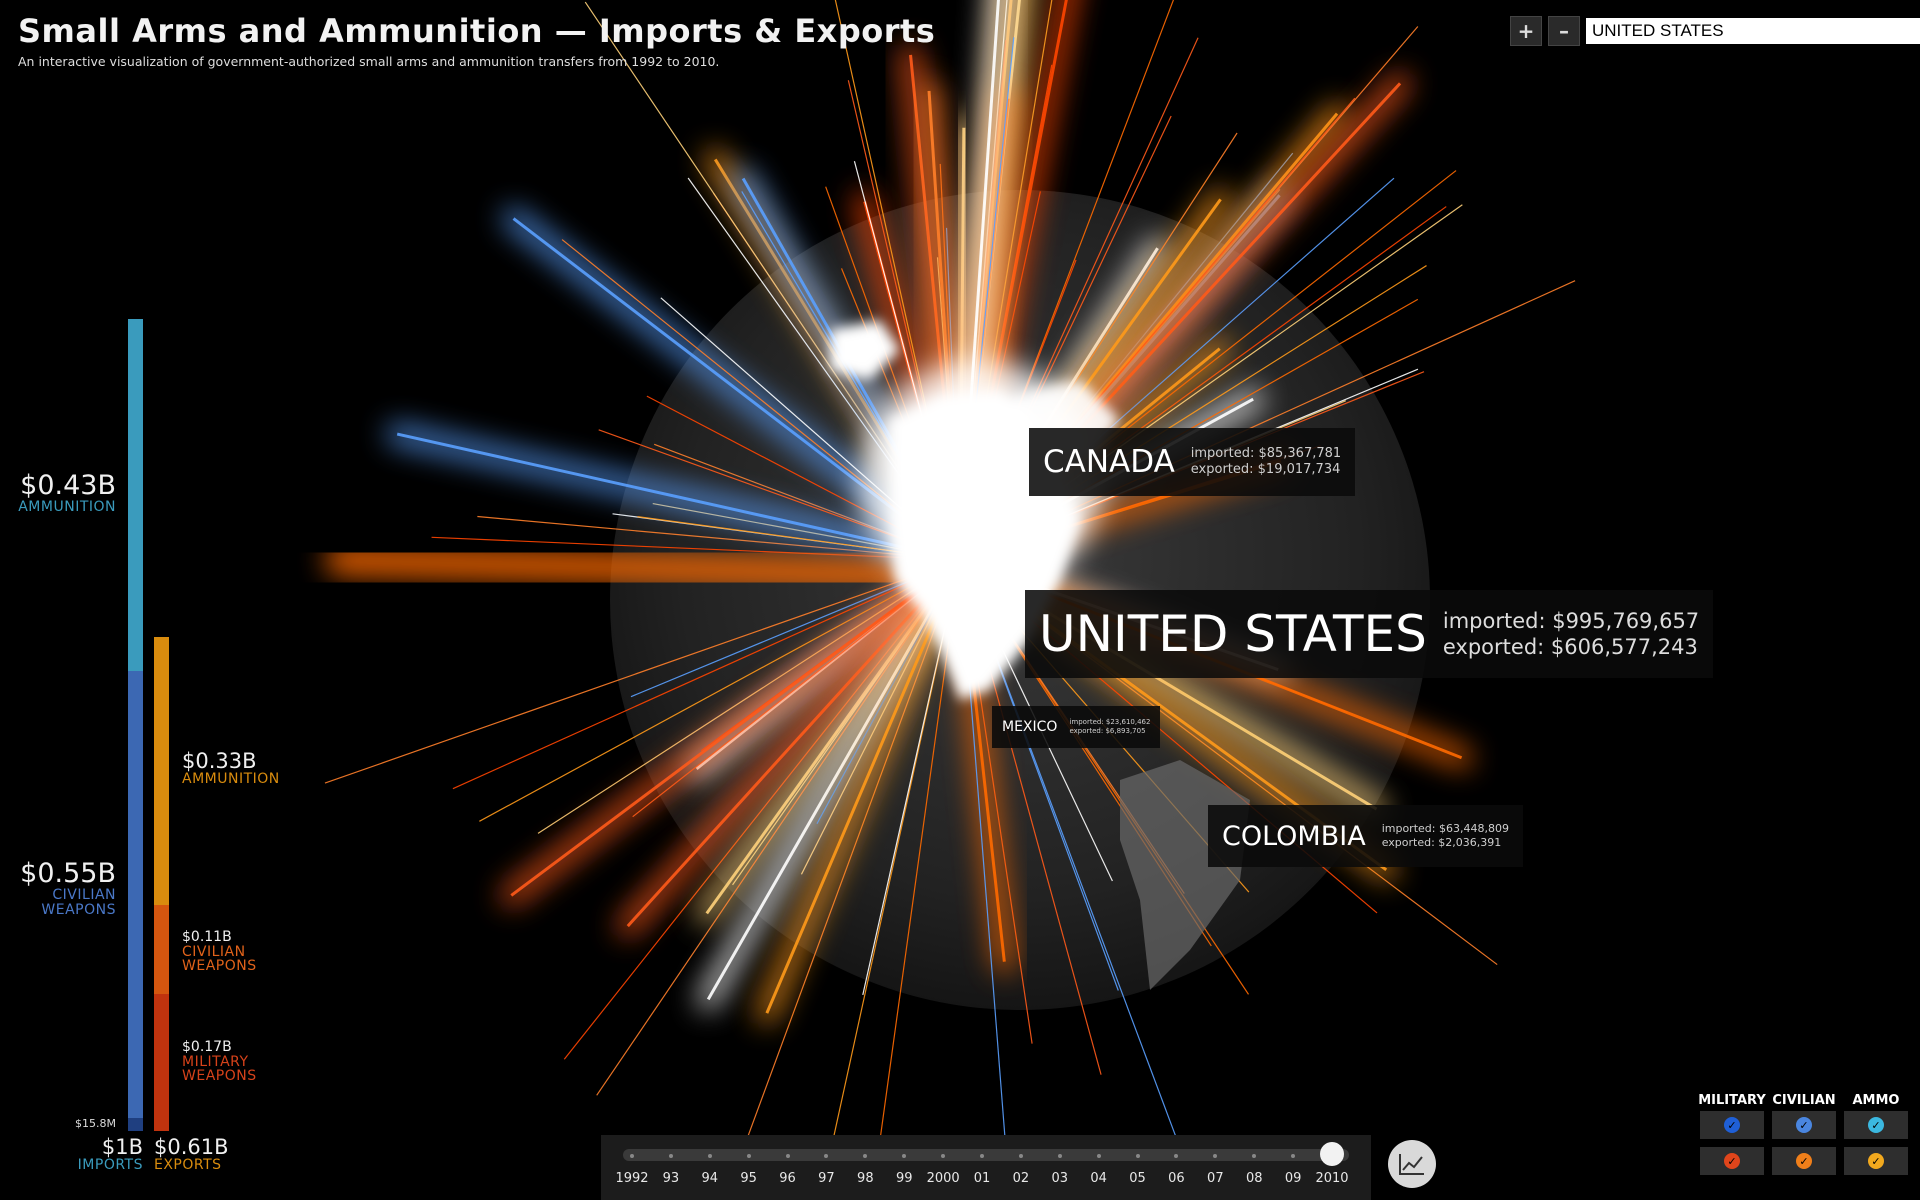 This screenshot has height=1200, width=1920. Describe the element at coordinates (986, 1155) in the screenshot. I see `timeline-track` at that location.